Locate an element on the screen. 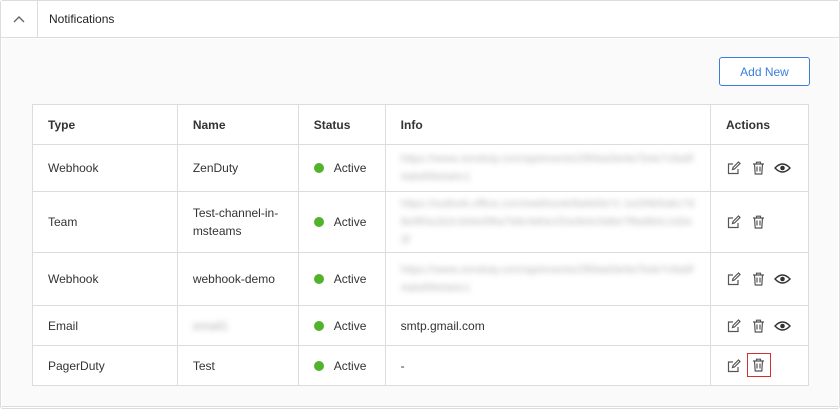 This screenshot has width=840, height=409. table-header-row: Type Name Status Info Actions is located at coordinates (421, 124).